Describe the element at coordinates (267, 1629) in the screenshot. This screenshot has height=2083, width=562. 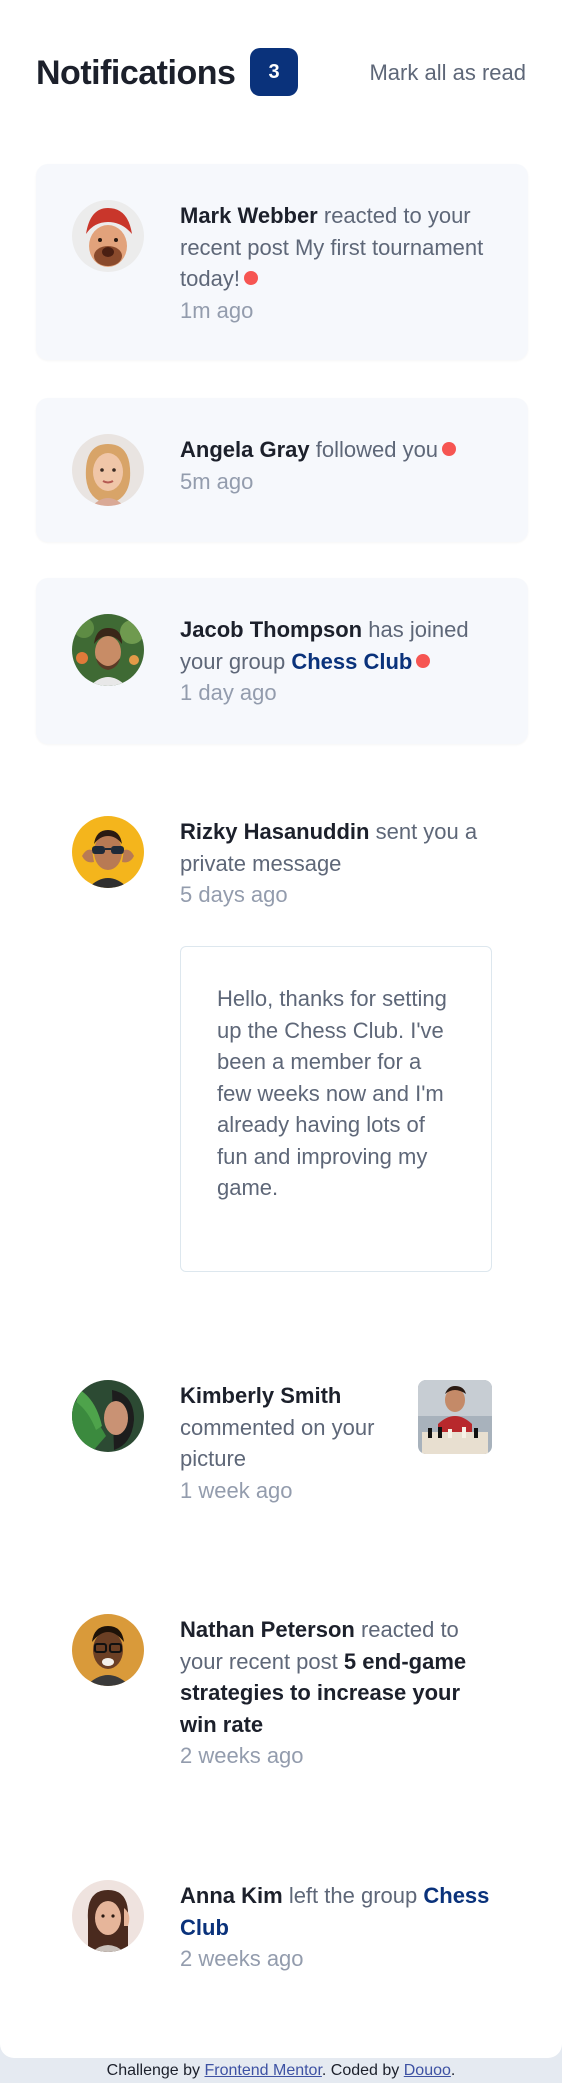
I see `user-name-link: Nathan Peterson` at that location.